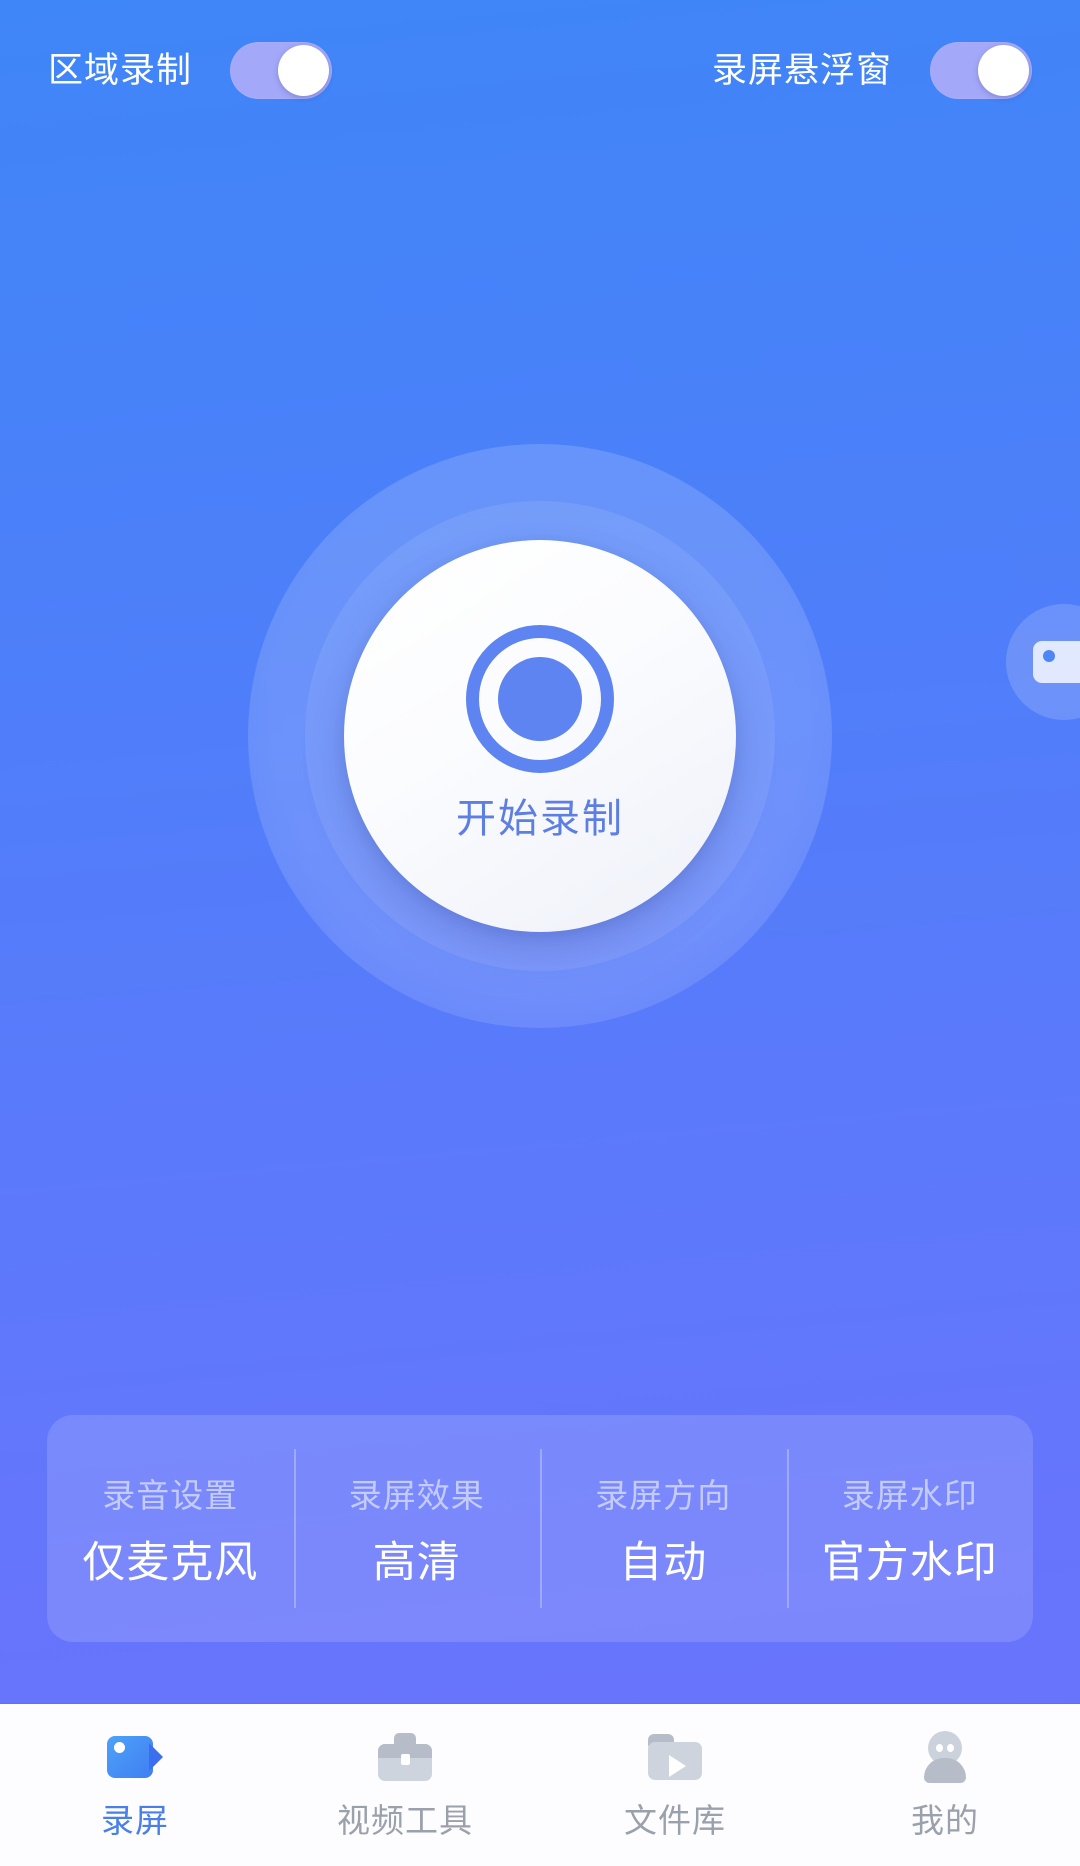 This screenshot has height=1866, width=1080. I want to click on nav-item-record: 录屏, so click(135, 1781).